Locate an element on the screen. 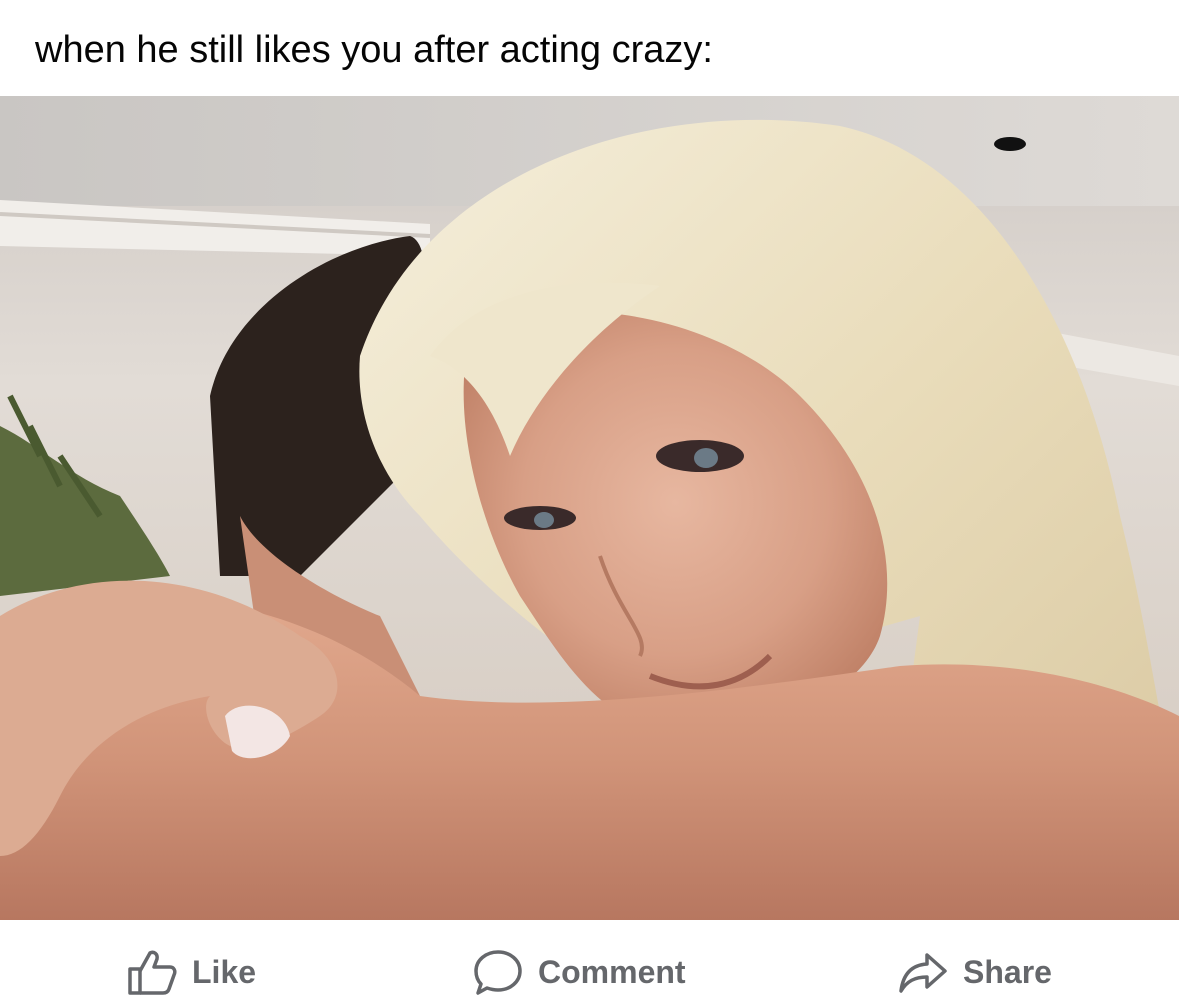  comment-button: Comment is located at coordinates (579, 972).